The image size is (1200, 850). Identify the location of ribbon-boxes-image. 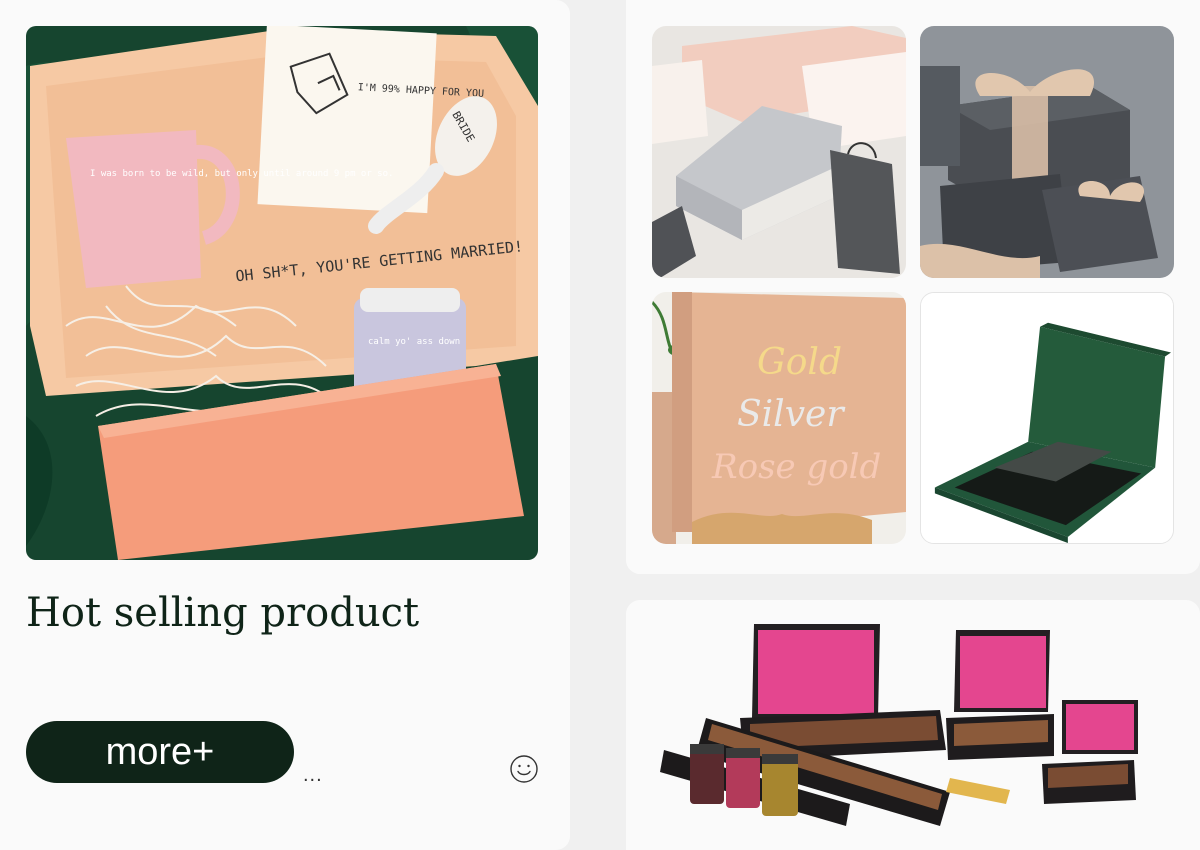
(1047, 152).